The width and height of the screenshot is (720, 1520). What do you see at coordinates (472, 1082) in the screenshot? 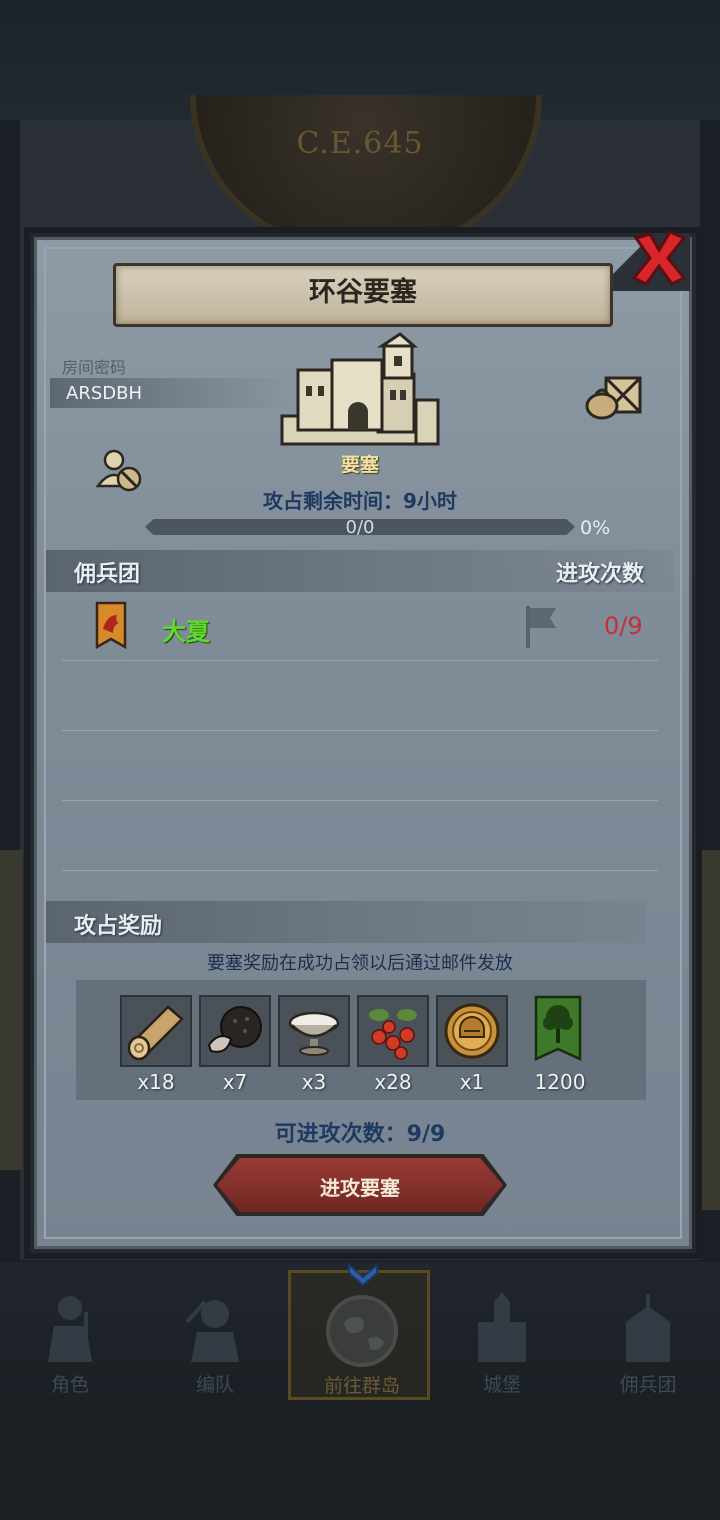
I see `reward-qty: x1` at bounding box center [472, 1082].